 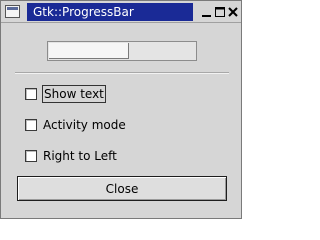 What do you see at coordinates (207, 12) in the screenshot?
I see `minimize-icon` at bounding box center [207, 12].